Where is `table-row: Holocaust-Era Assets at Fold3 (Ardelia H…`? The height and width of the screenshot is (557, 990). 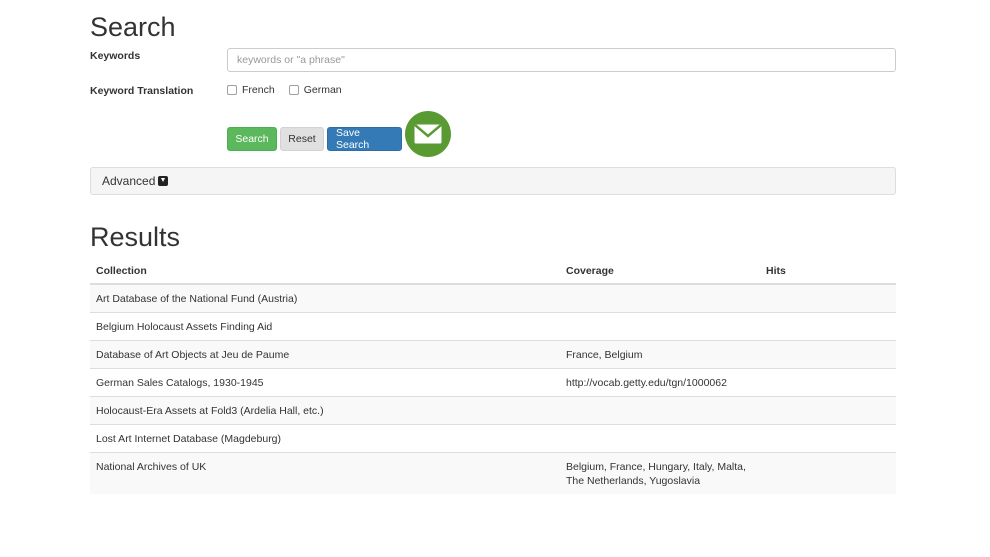
table-row: Holocaust-Era Assets at Fold3 (Ardelia H… is located at coordinates (493, 410).